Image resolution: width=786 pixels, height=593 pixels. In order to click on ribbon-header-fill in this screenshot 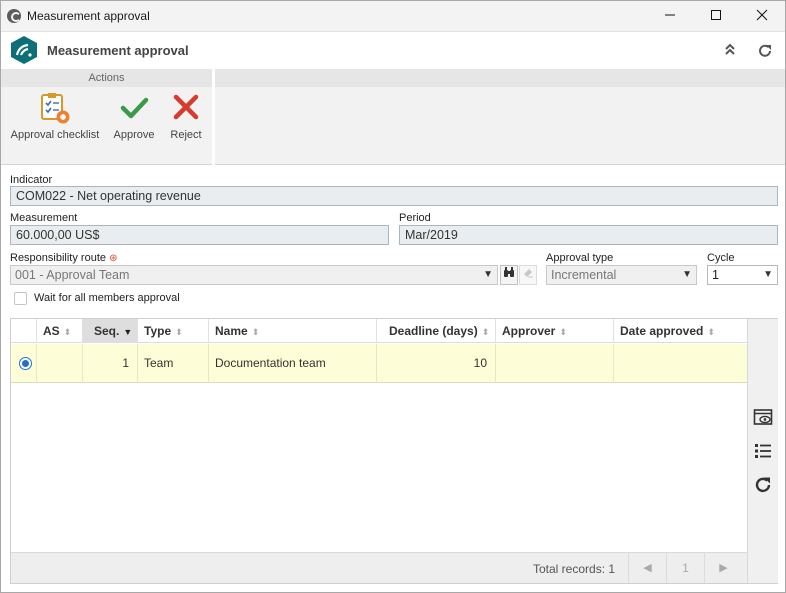, I will do `click(500, 78)`.